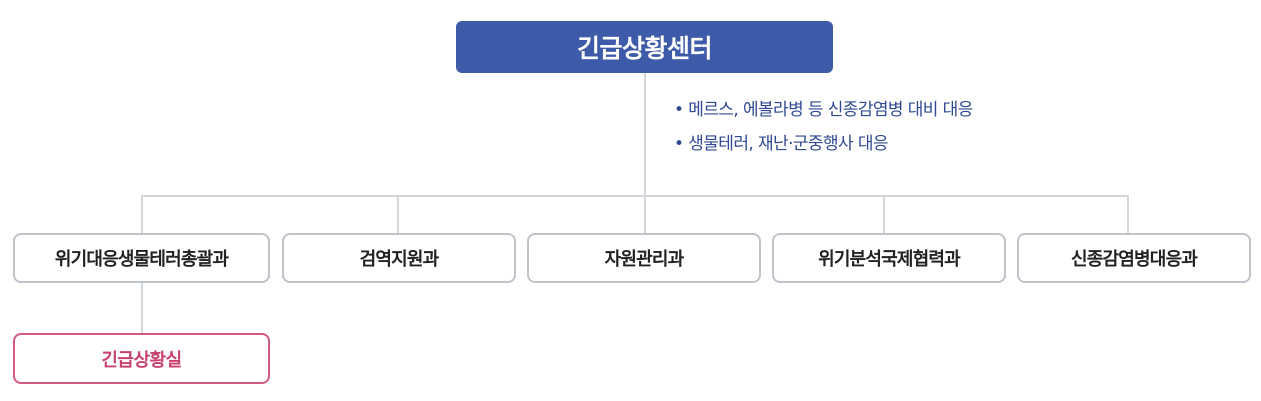 The width and height of the screenshot is (1261, 401). I want to click on sub-node-emergency-room: 긴급상황실, so click(141, 358).